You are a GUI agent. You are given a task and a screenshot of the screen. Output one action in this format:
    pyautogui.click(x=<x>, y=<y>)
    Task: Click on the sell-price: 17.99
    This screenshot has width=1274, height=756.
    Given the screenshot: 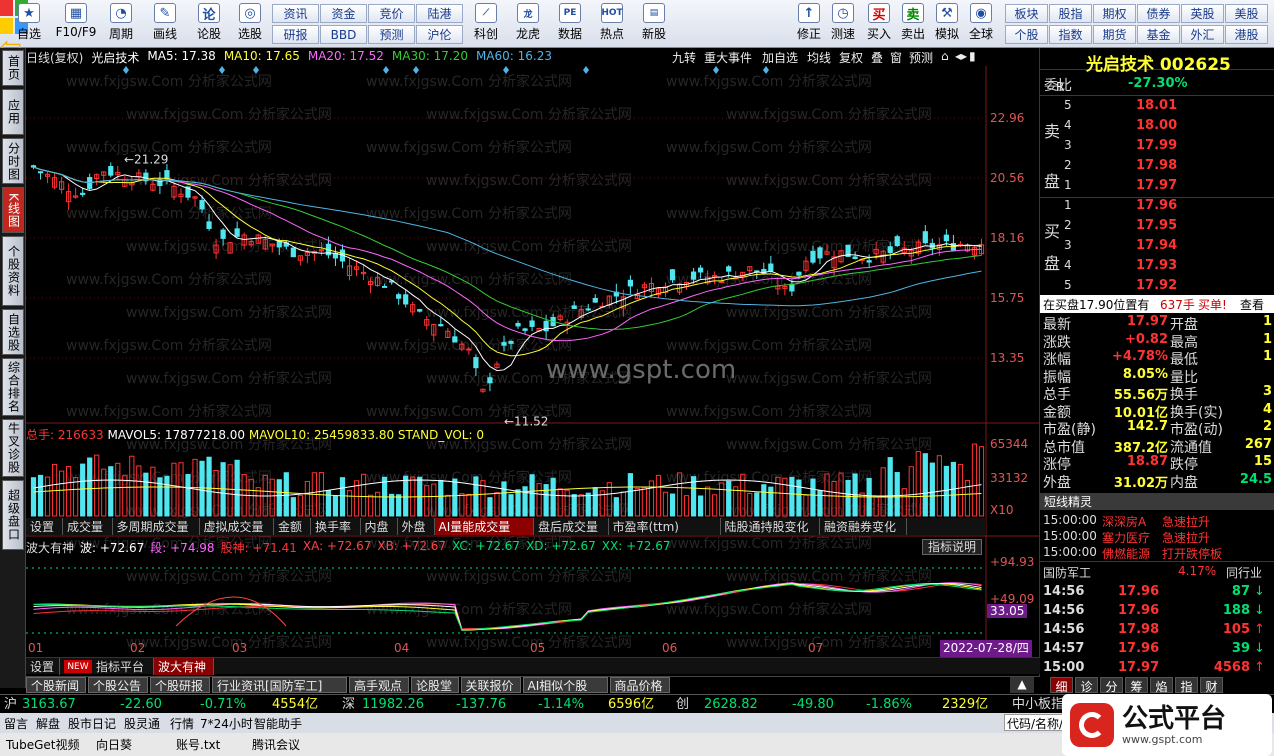 What is the action you would take?
    pyautogui.click(x=1156, y=145)
    